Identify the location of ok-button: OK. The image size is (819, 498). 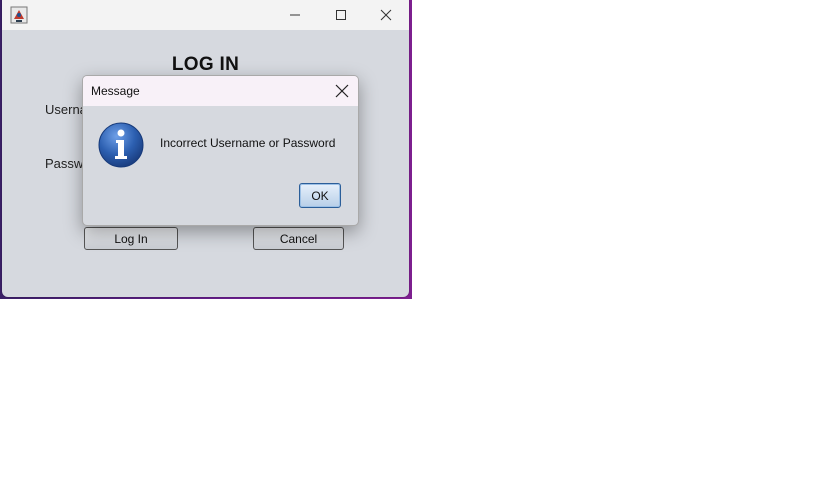
(320, 195).